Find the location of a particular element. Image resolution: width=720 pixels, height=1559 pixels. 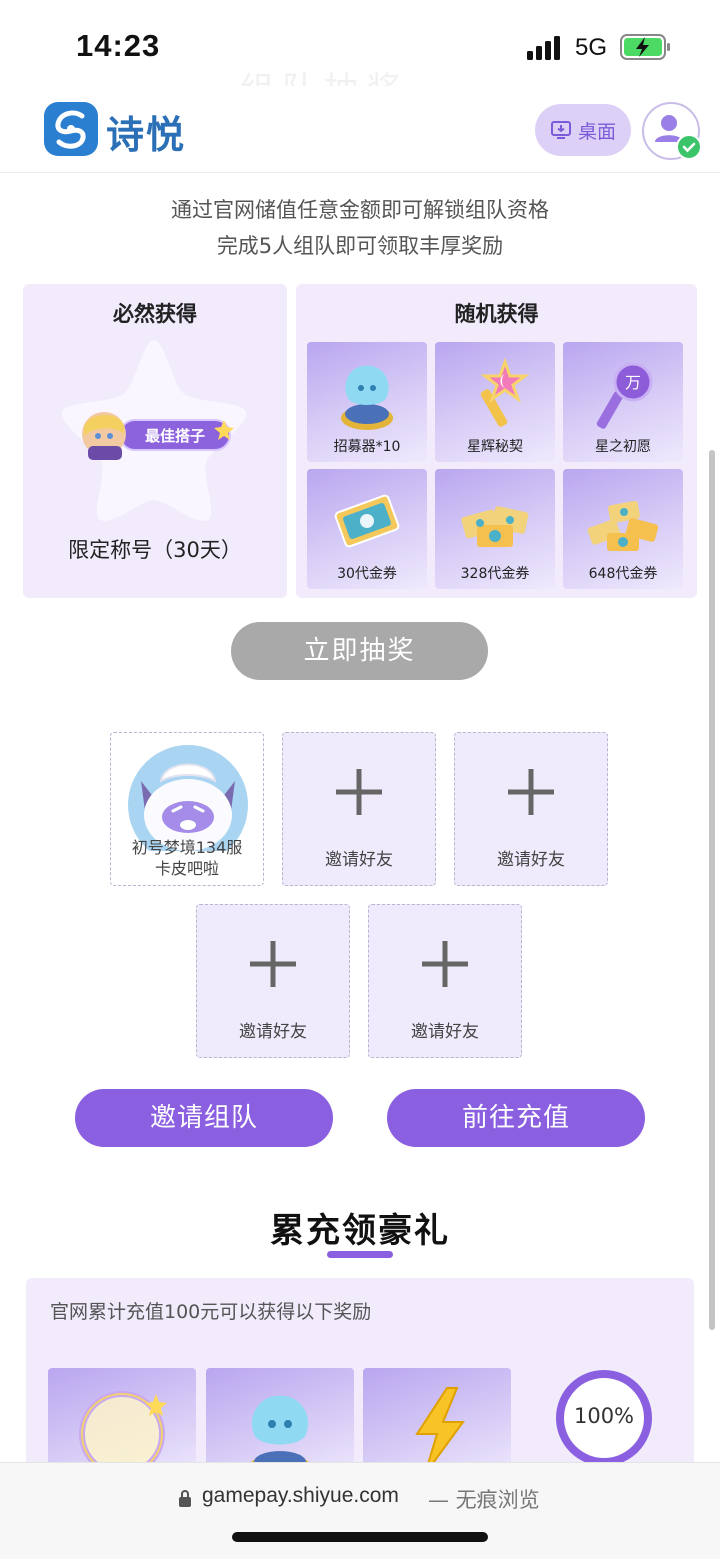

add-to-desktop-button: 桌面 is located at coordinates (583, 130).